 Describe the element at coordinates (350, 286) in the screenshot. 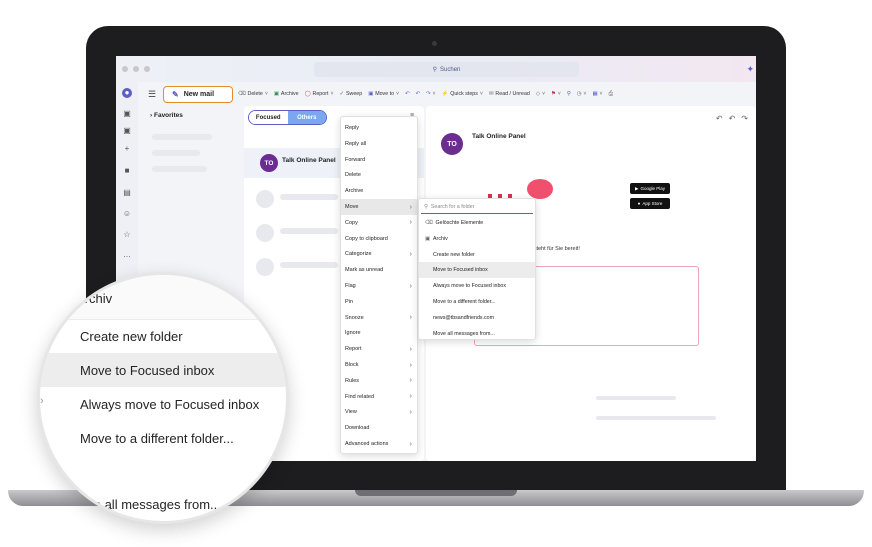

I see `menu-item-label: Flag` at that location.